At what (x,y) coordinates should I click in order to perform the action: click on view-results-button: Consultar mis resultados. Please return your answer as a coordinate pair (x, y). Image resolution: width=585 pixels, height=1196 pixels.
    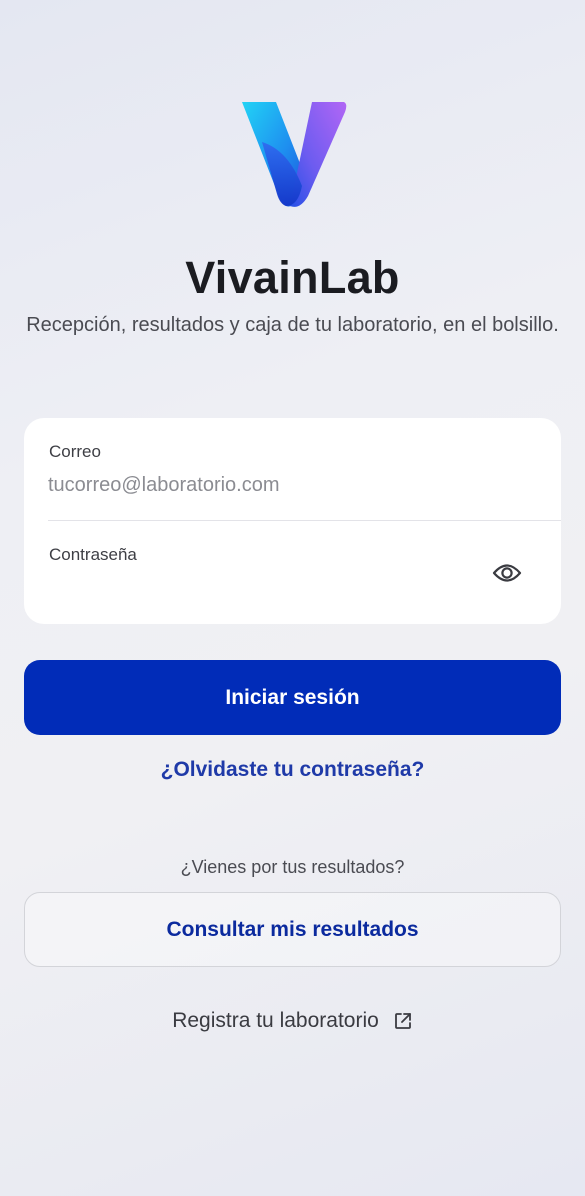
    Looking at the image, I should click on (292, 929).